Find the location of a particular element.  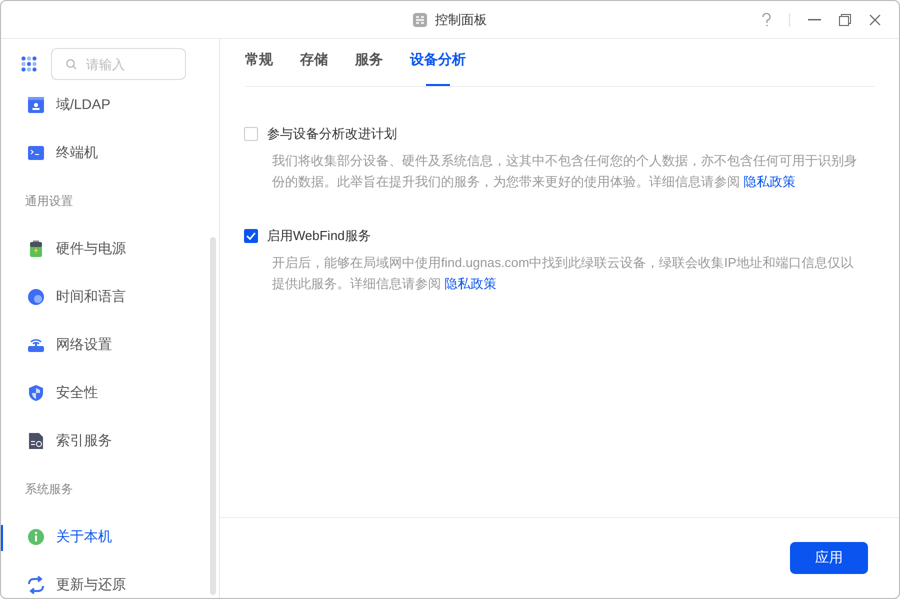

terminal-icon is located at coordinates (36, 153).